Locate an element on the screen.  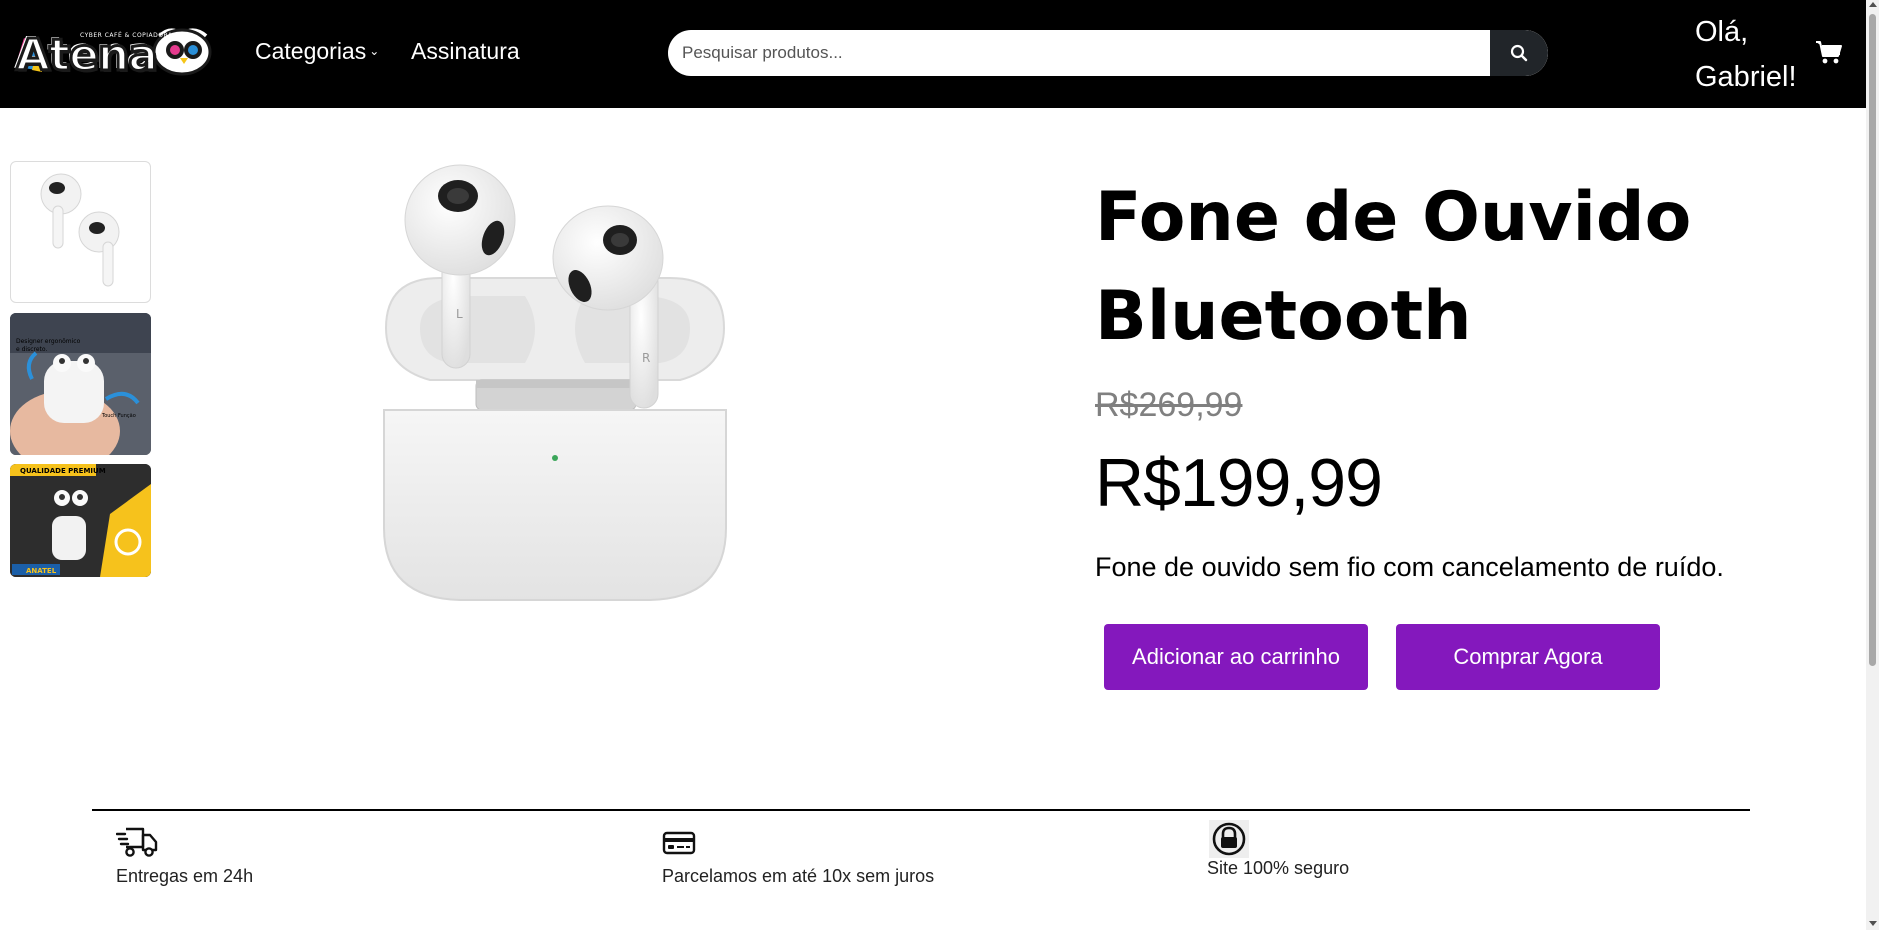
feature-delivery-label: Entregas em 24h is located at coordinates (185, 876).